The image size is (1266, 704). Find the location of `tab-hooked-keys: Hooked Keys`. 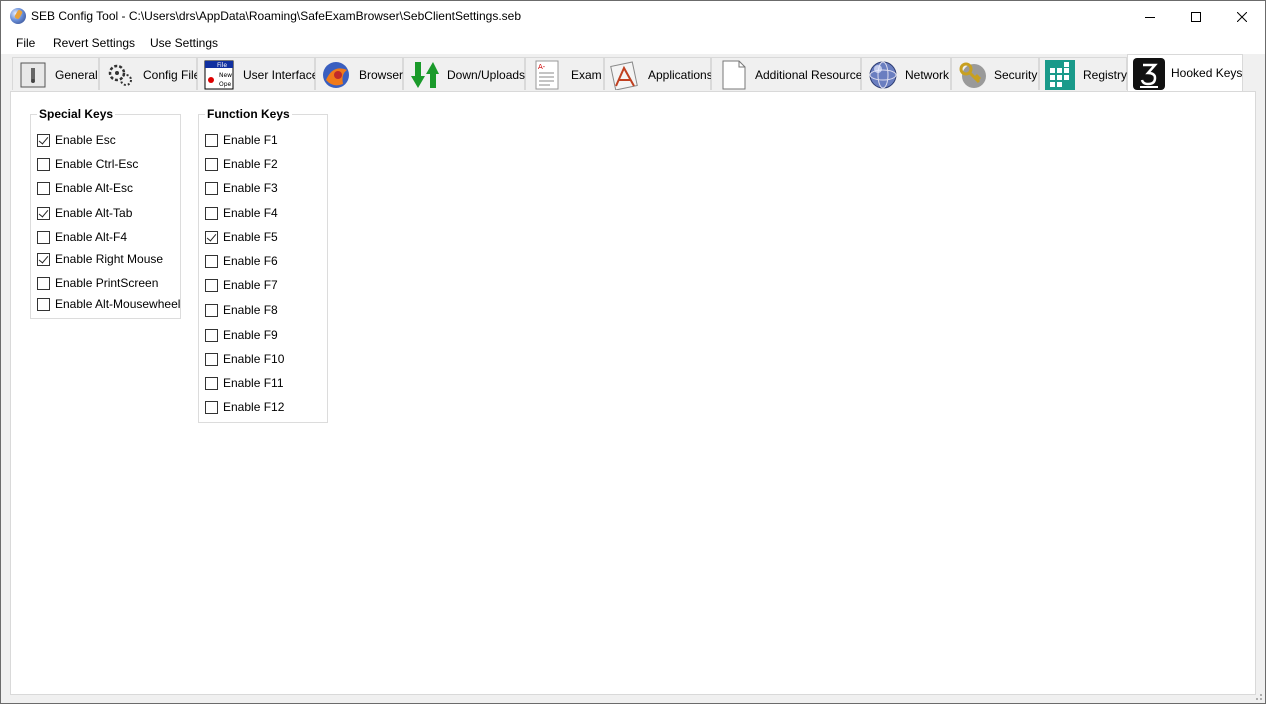

tab-hooked-keys: Hooked Keys is located at coordinates (1185, 72).